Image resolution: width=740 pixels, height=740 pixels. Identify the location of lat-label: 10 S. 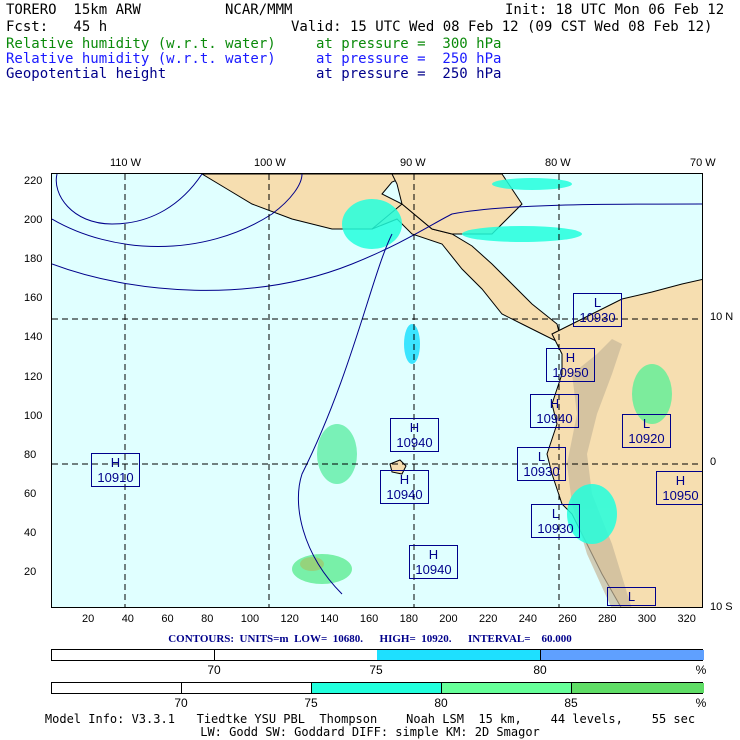
(721, 607).